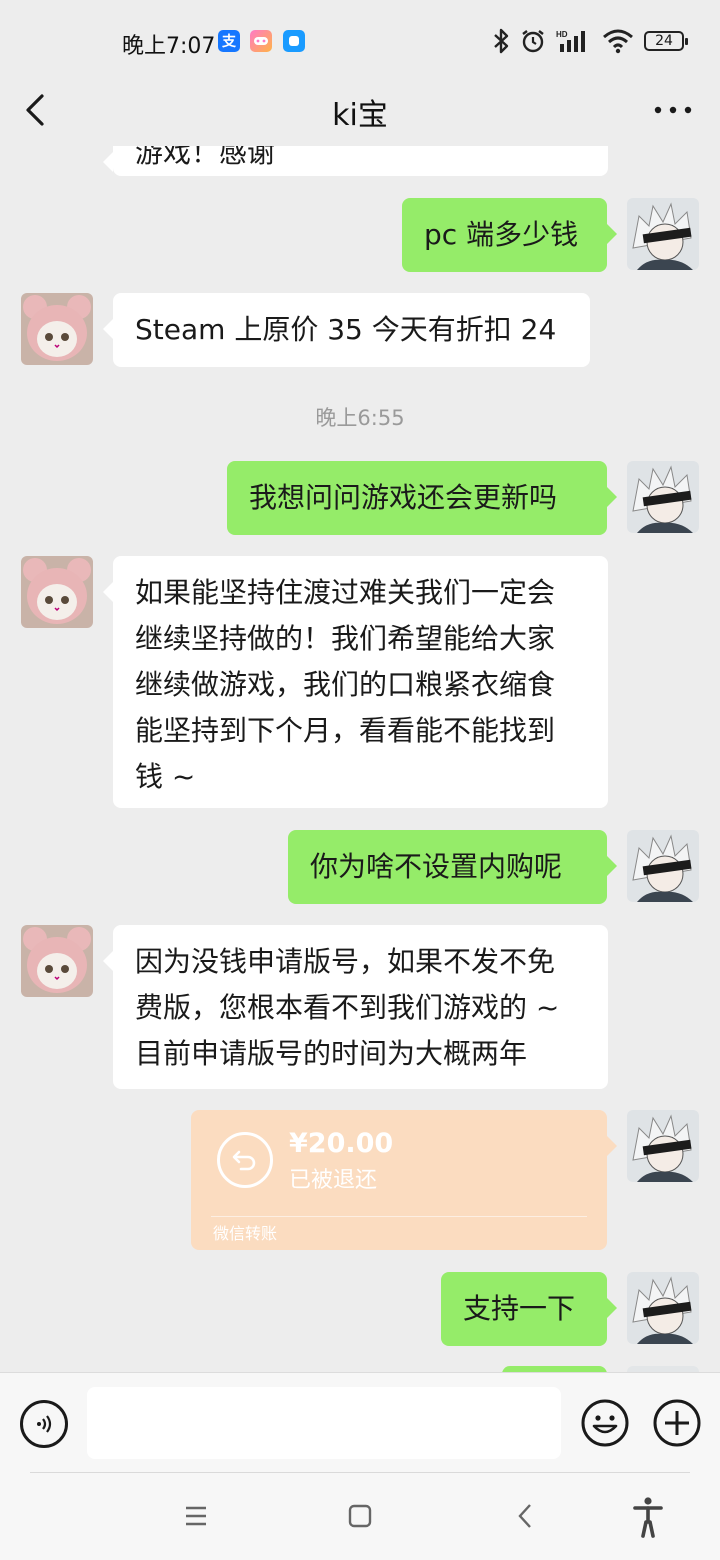  I want to click on menu-icon, so click(196, 1516).